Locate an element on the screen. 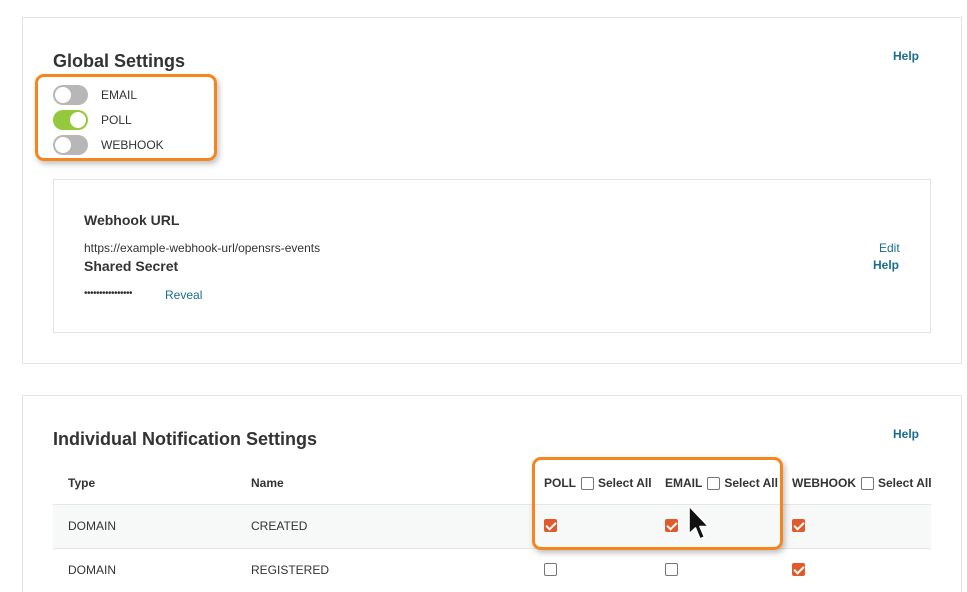 The width and height of the screenshot is (967, 592). individual-settings-title: Individual Notification Settings is located at coordinates (185, 439).